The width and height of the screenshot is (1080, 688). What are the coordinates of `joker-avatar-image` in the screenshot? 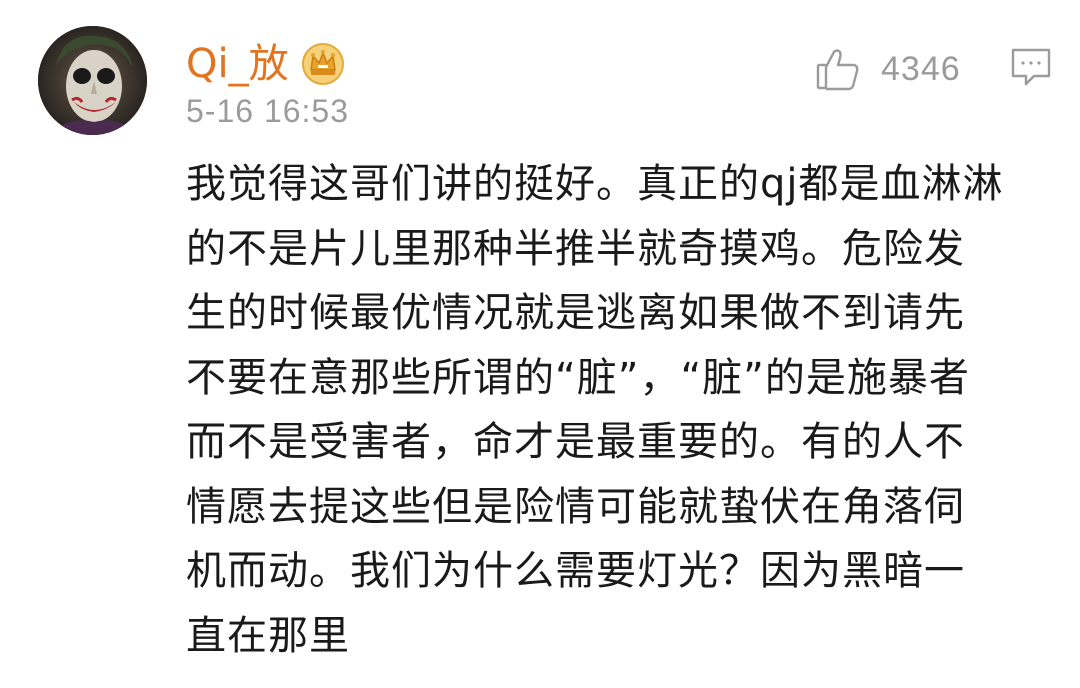 It's located at (92, 80).